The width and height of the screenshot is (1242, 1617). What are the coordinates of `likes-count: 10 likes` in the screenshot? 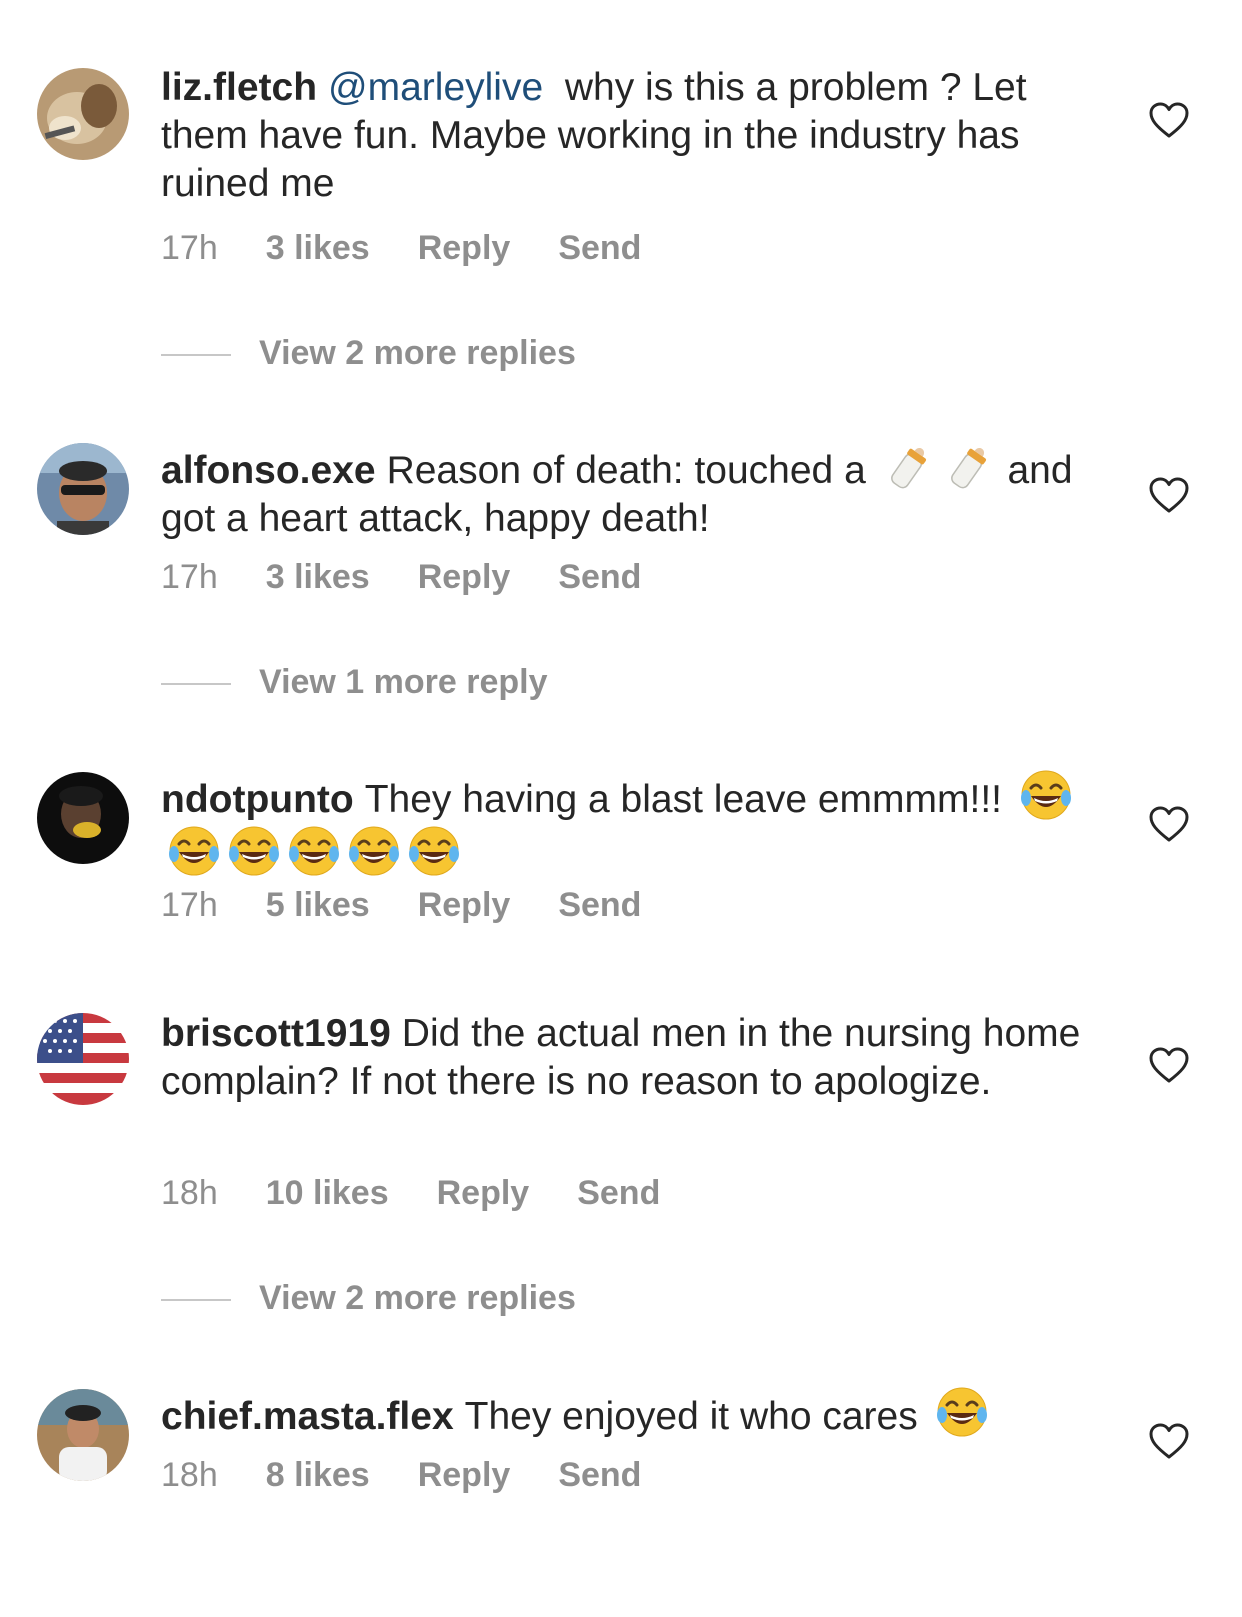 It's located at (327, 1193).